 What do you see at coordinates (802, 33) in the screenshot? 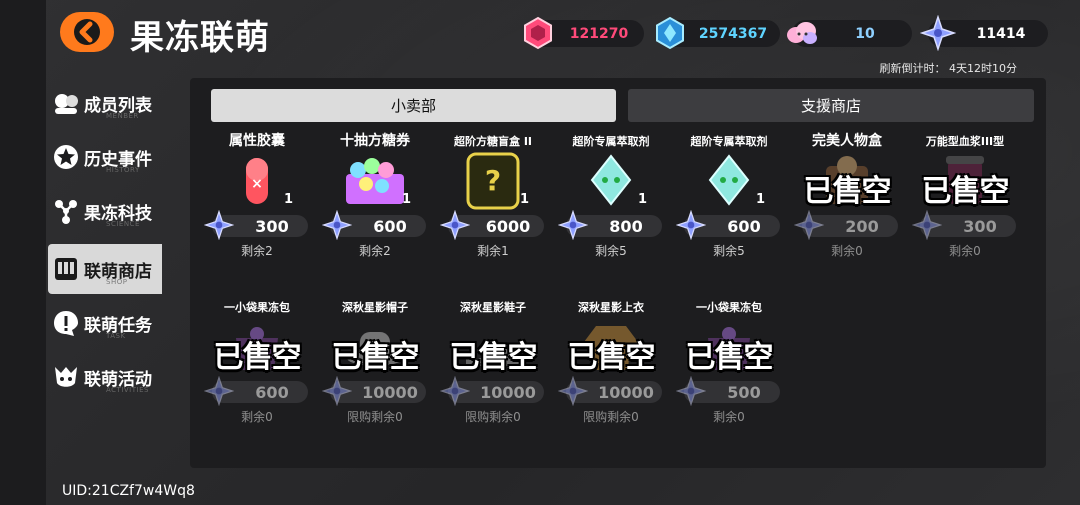
I see `cloud-candy-icon` at bounding box center [802, 33].